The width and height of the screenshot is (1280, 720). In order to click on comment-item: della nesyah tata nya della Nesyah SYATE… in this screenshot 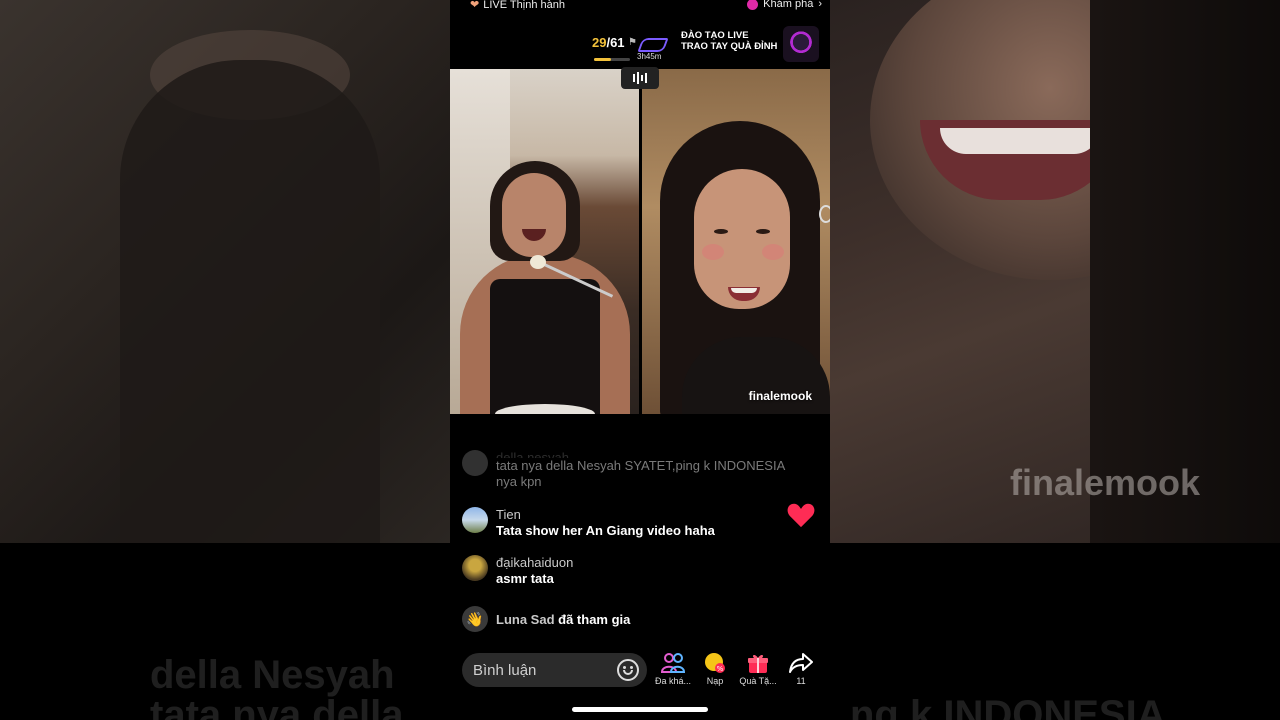, I will do `click(632, 470)`.